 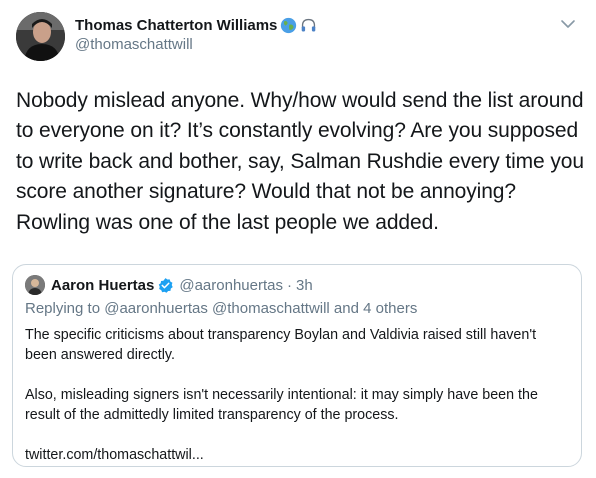 I want to click on headphones-icon, so click(x=308, y=25).